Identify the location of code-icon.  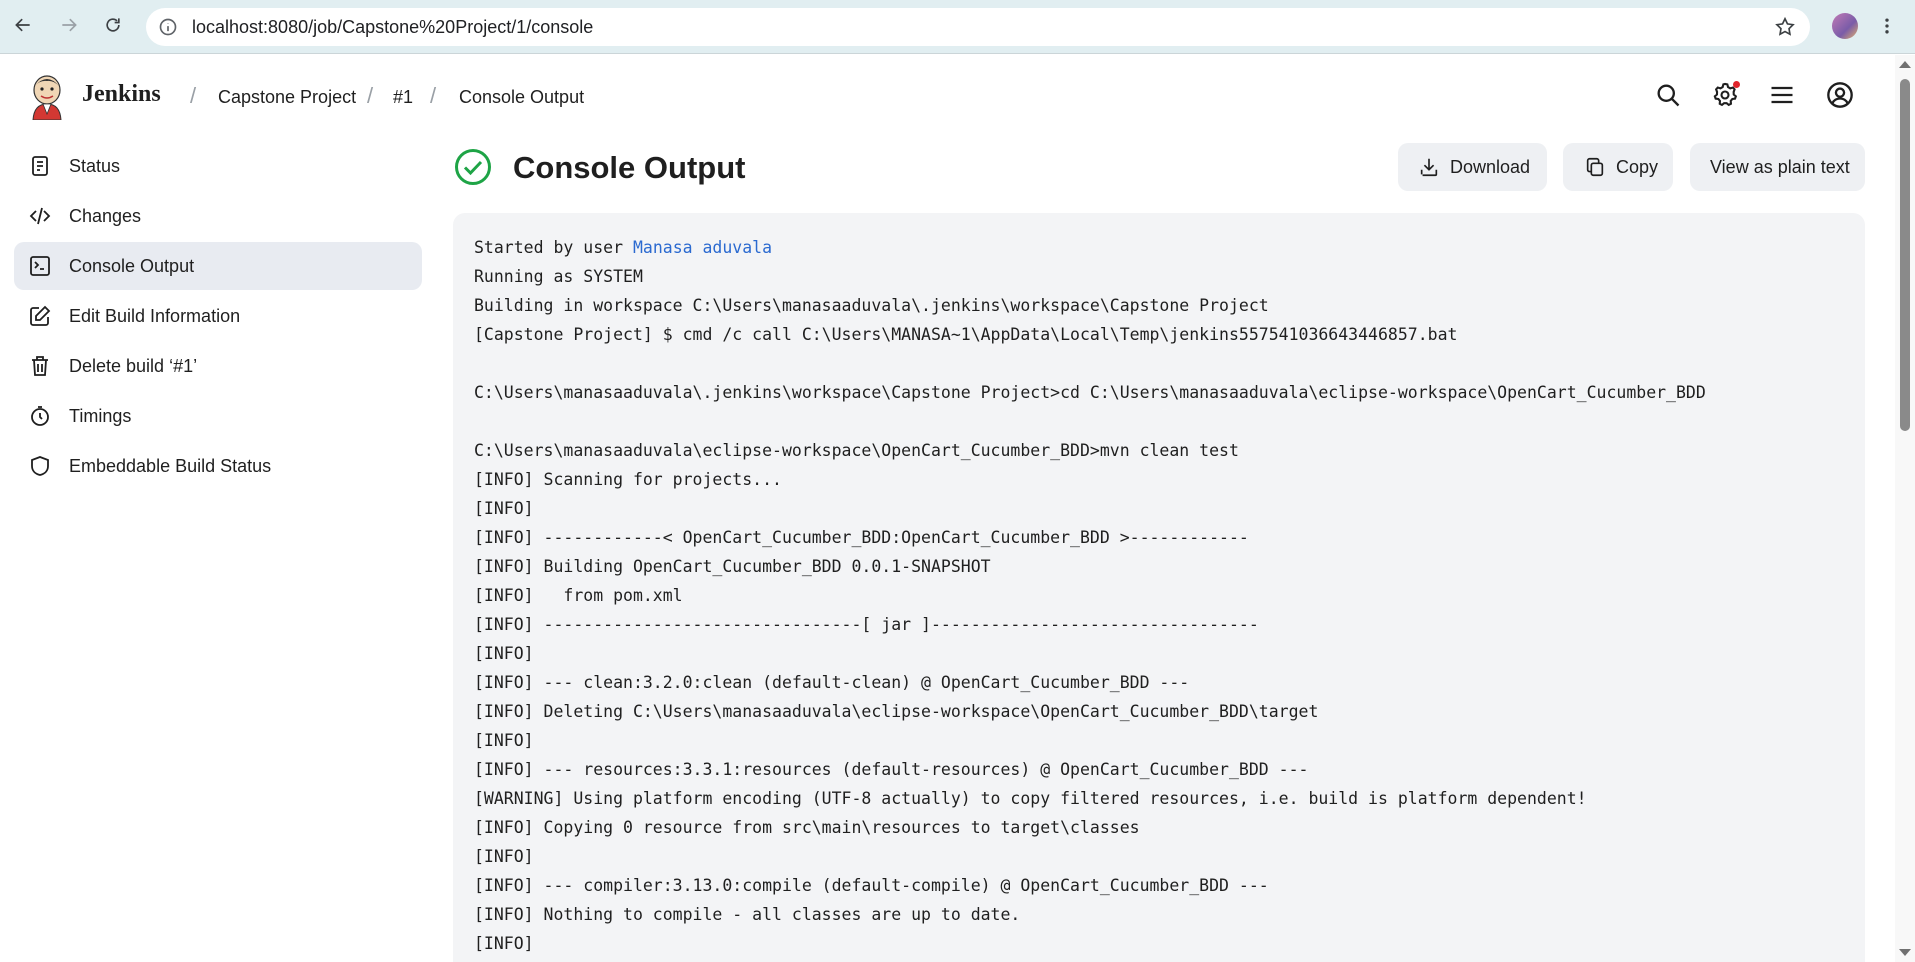
(40, 216).